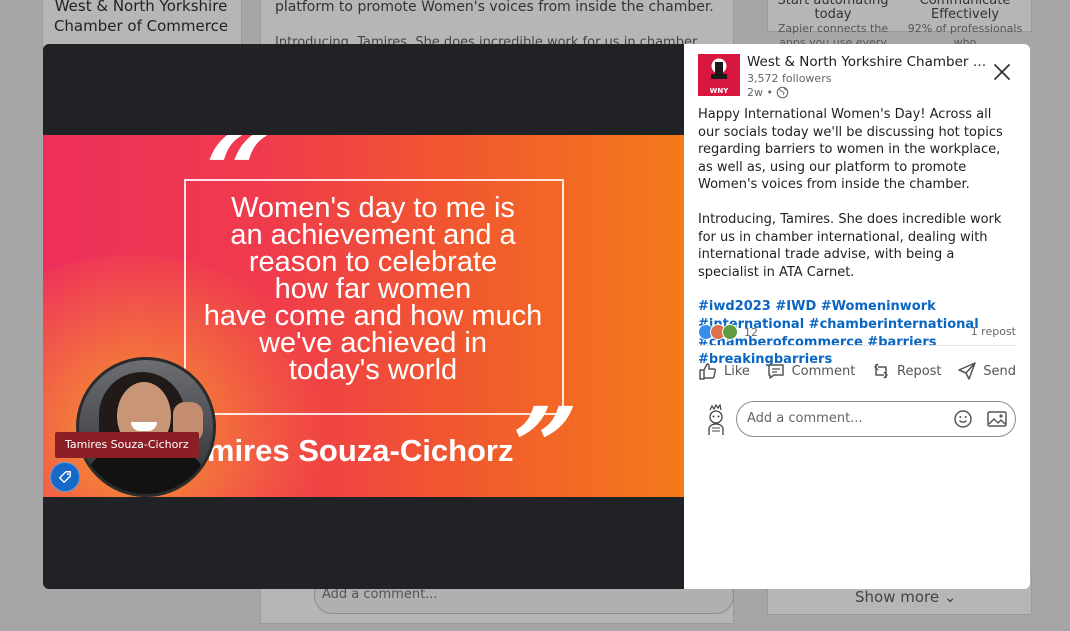 This screenshot has height=631, width=1070. Describe the element at coordinates (737, 371) in the screenshot. I see `like-label: Like` at that location.